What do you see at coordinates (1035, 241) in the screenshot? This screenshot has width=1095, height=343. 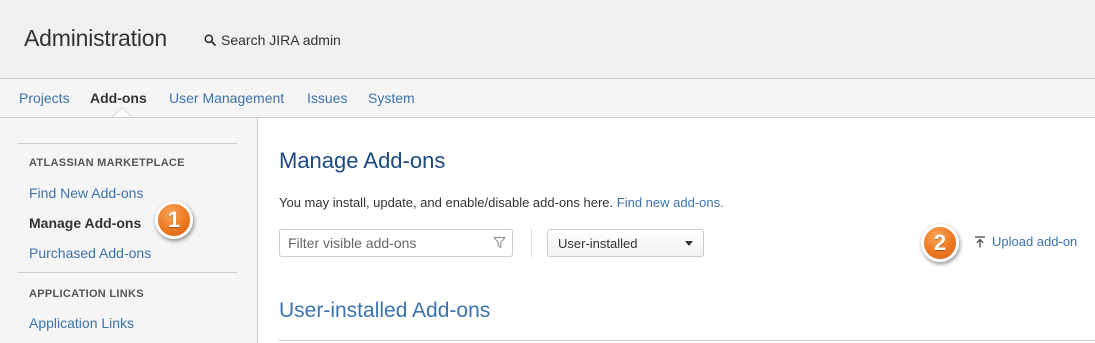 I see `upload-add-on-label: Upload add-on` at bounding box center [1035, 241].